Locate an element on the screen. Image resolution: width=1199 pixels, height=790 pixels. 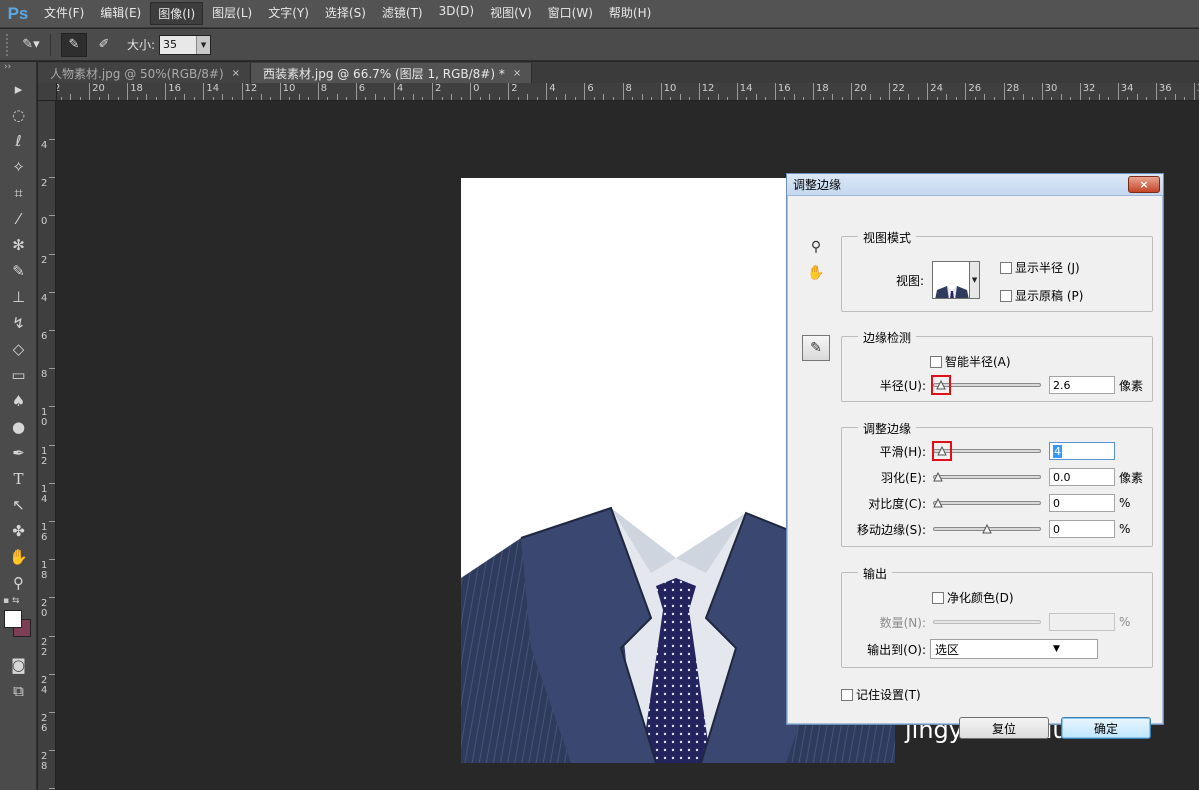
feather-slider-thumb is located at coordinates (938, 477).